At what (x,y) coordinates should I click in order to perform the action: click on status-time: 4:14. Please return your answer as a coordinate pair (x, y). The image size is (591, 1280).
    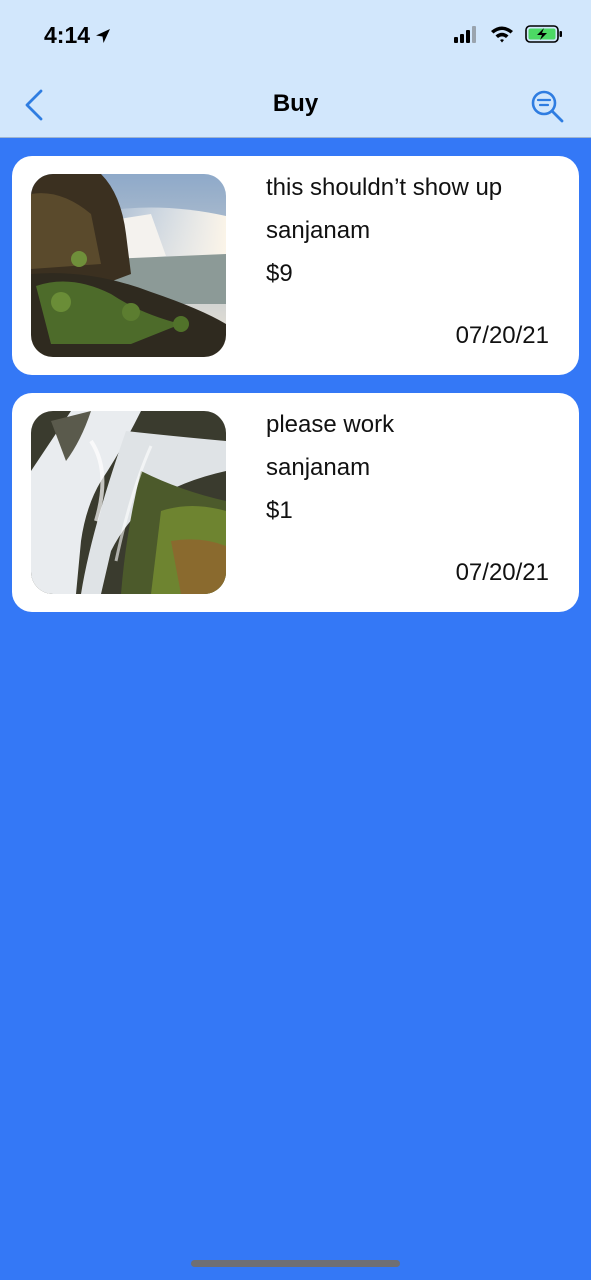
    Looking at the image, I should click on (78, 35).